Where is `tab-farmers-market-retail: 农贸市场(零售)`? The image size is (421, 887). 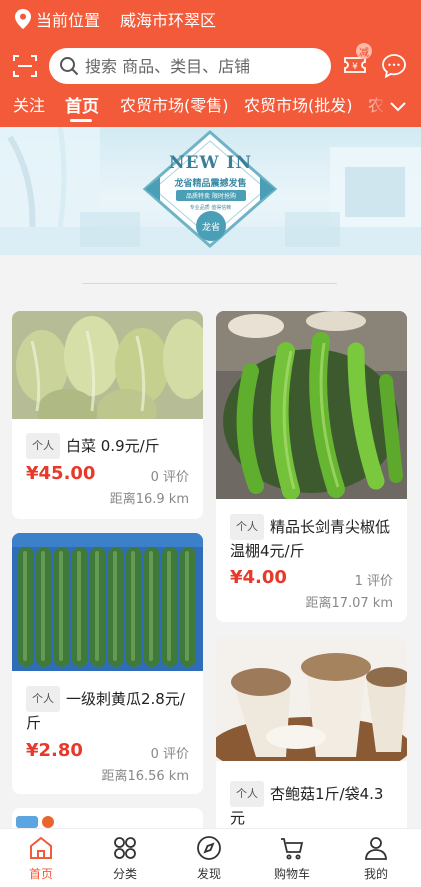 tab-farmers-market-retail: 农贸市场(零售) is located at coordinates (174, 104).